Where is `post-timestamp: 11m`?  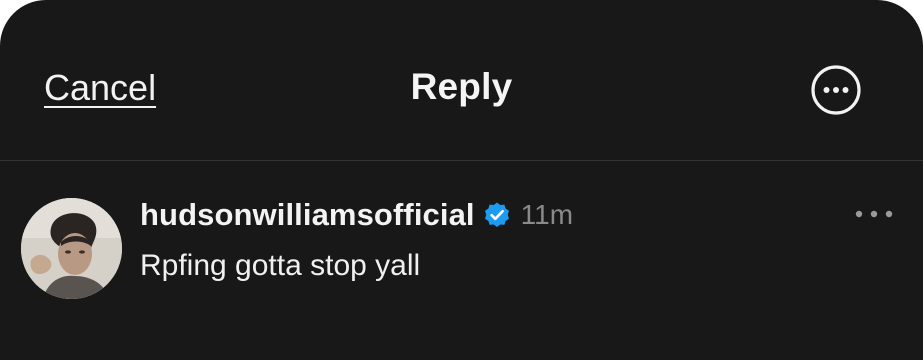
post-timestamp: 11m is located at coordinates (547, 214).